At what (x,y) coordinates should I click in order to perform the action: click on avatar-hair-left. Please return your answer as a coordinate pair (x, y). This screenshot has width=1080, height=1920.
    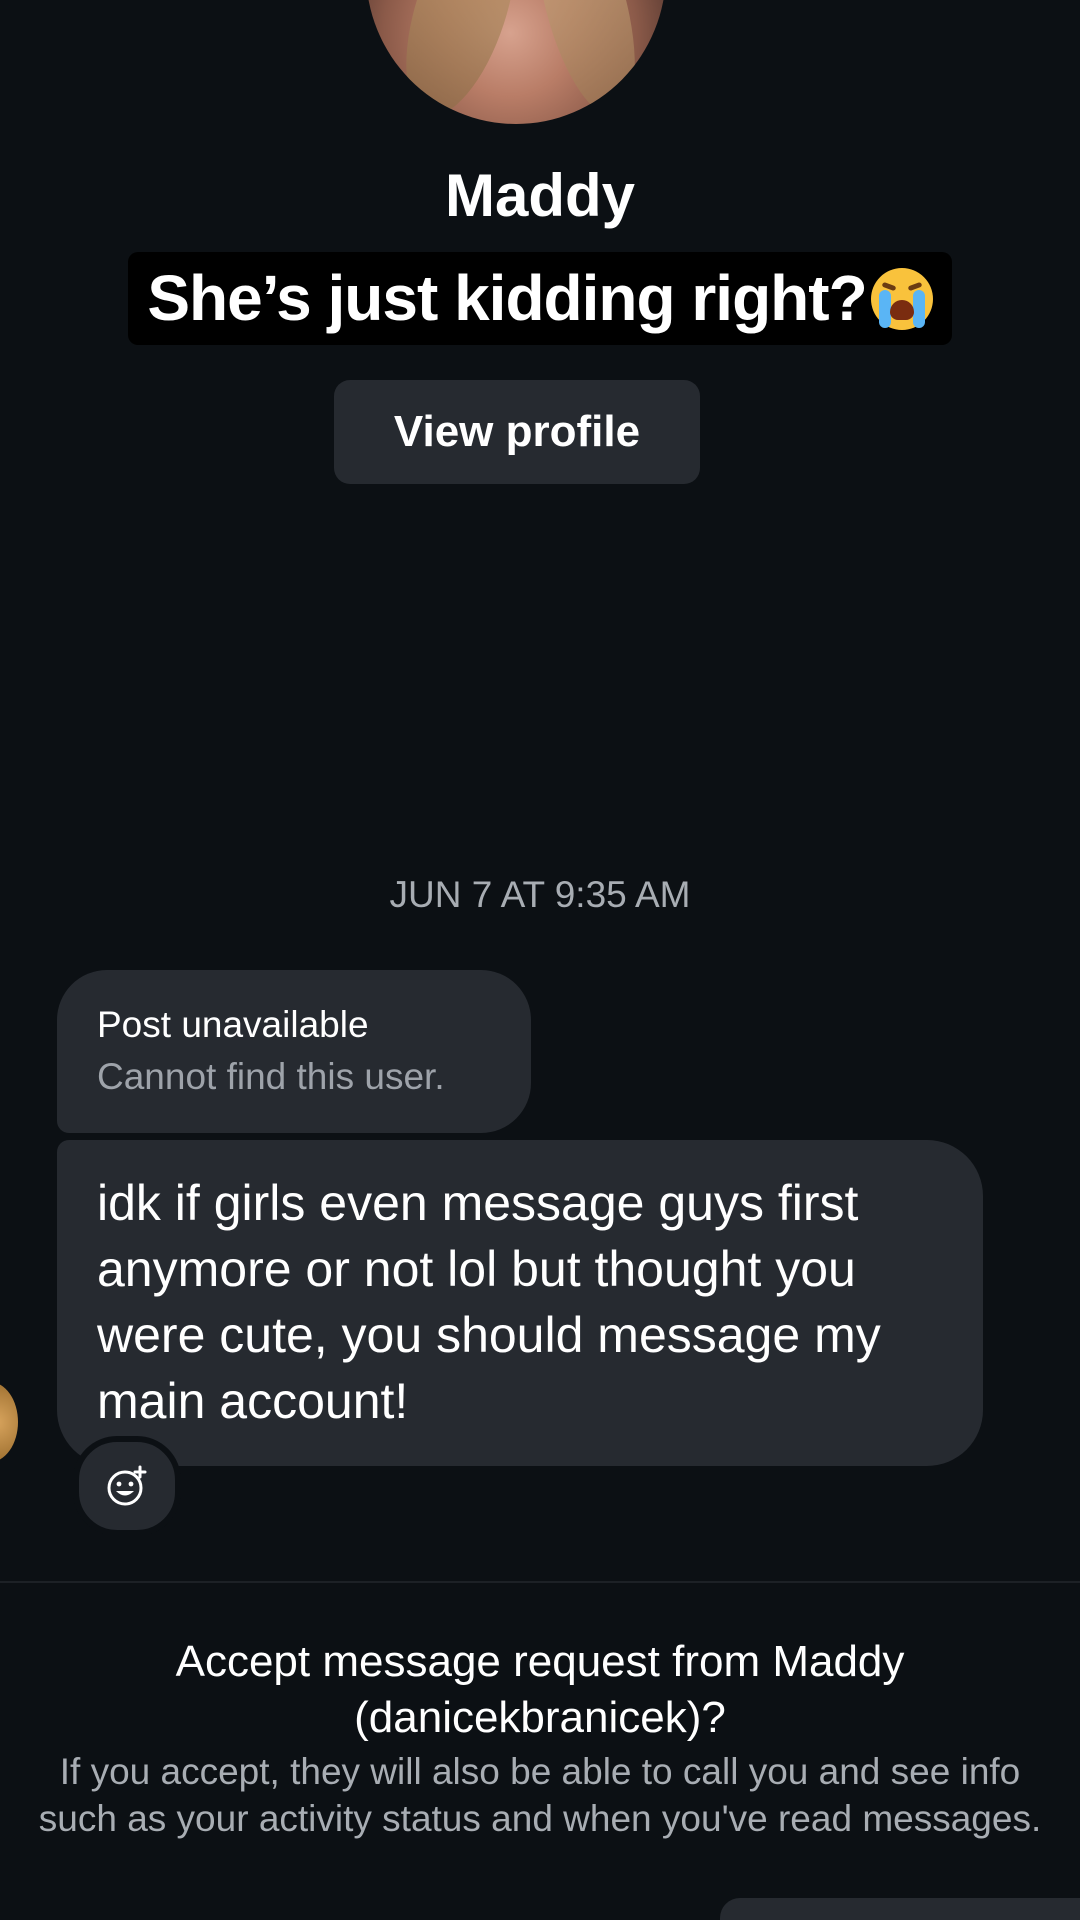
    Looking at the image, I should click on (461, 62).